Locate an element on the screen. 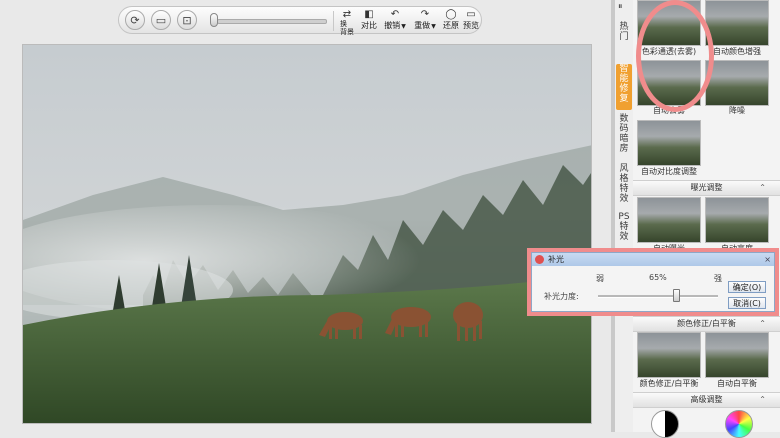 The height and width of the screenshot is (438, 780). redo-label: 重做▼ is located at coordinates (425, 25).